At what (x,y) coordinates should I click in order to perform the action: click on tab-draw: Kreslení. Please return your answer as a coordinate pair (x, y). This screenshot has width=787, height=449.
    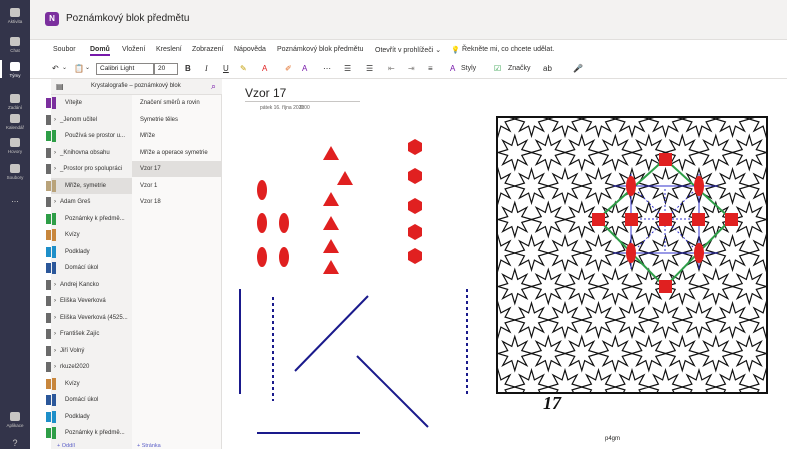
    Looking at the image, I should click on (169, 49).